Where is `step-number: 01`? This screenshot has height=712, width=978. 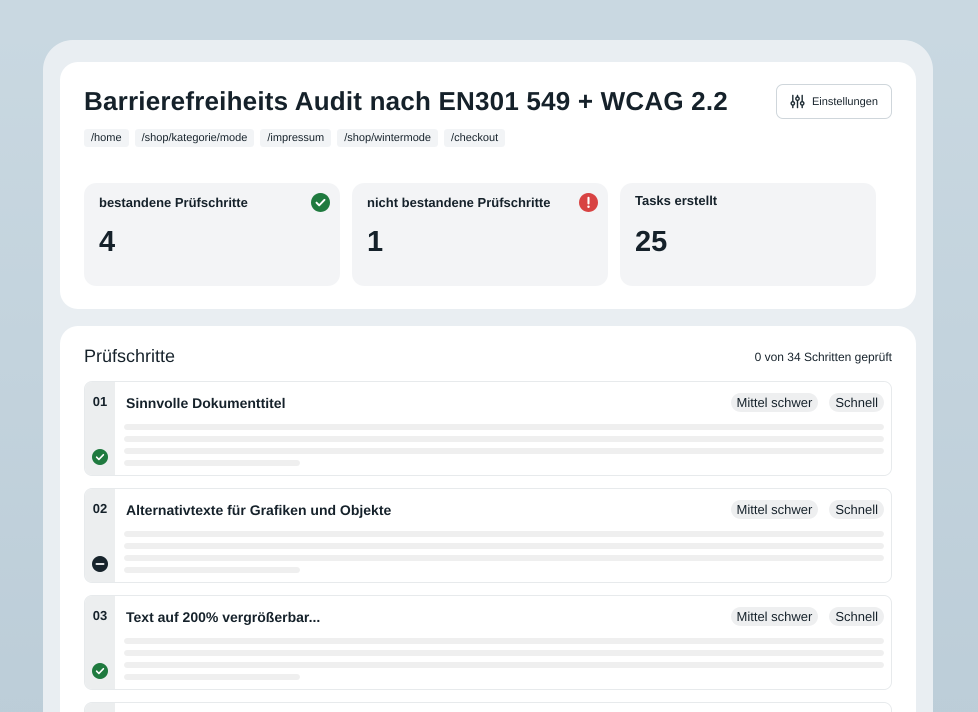
step-number: 01 is located at coordinates (100, 401).